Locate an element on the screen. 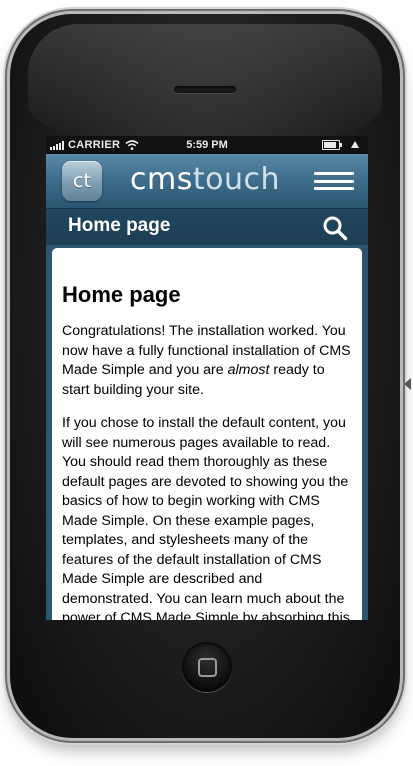  logo-wordmark: cmstouch is located at coordinates (205, 180).